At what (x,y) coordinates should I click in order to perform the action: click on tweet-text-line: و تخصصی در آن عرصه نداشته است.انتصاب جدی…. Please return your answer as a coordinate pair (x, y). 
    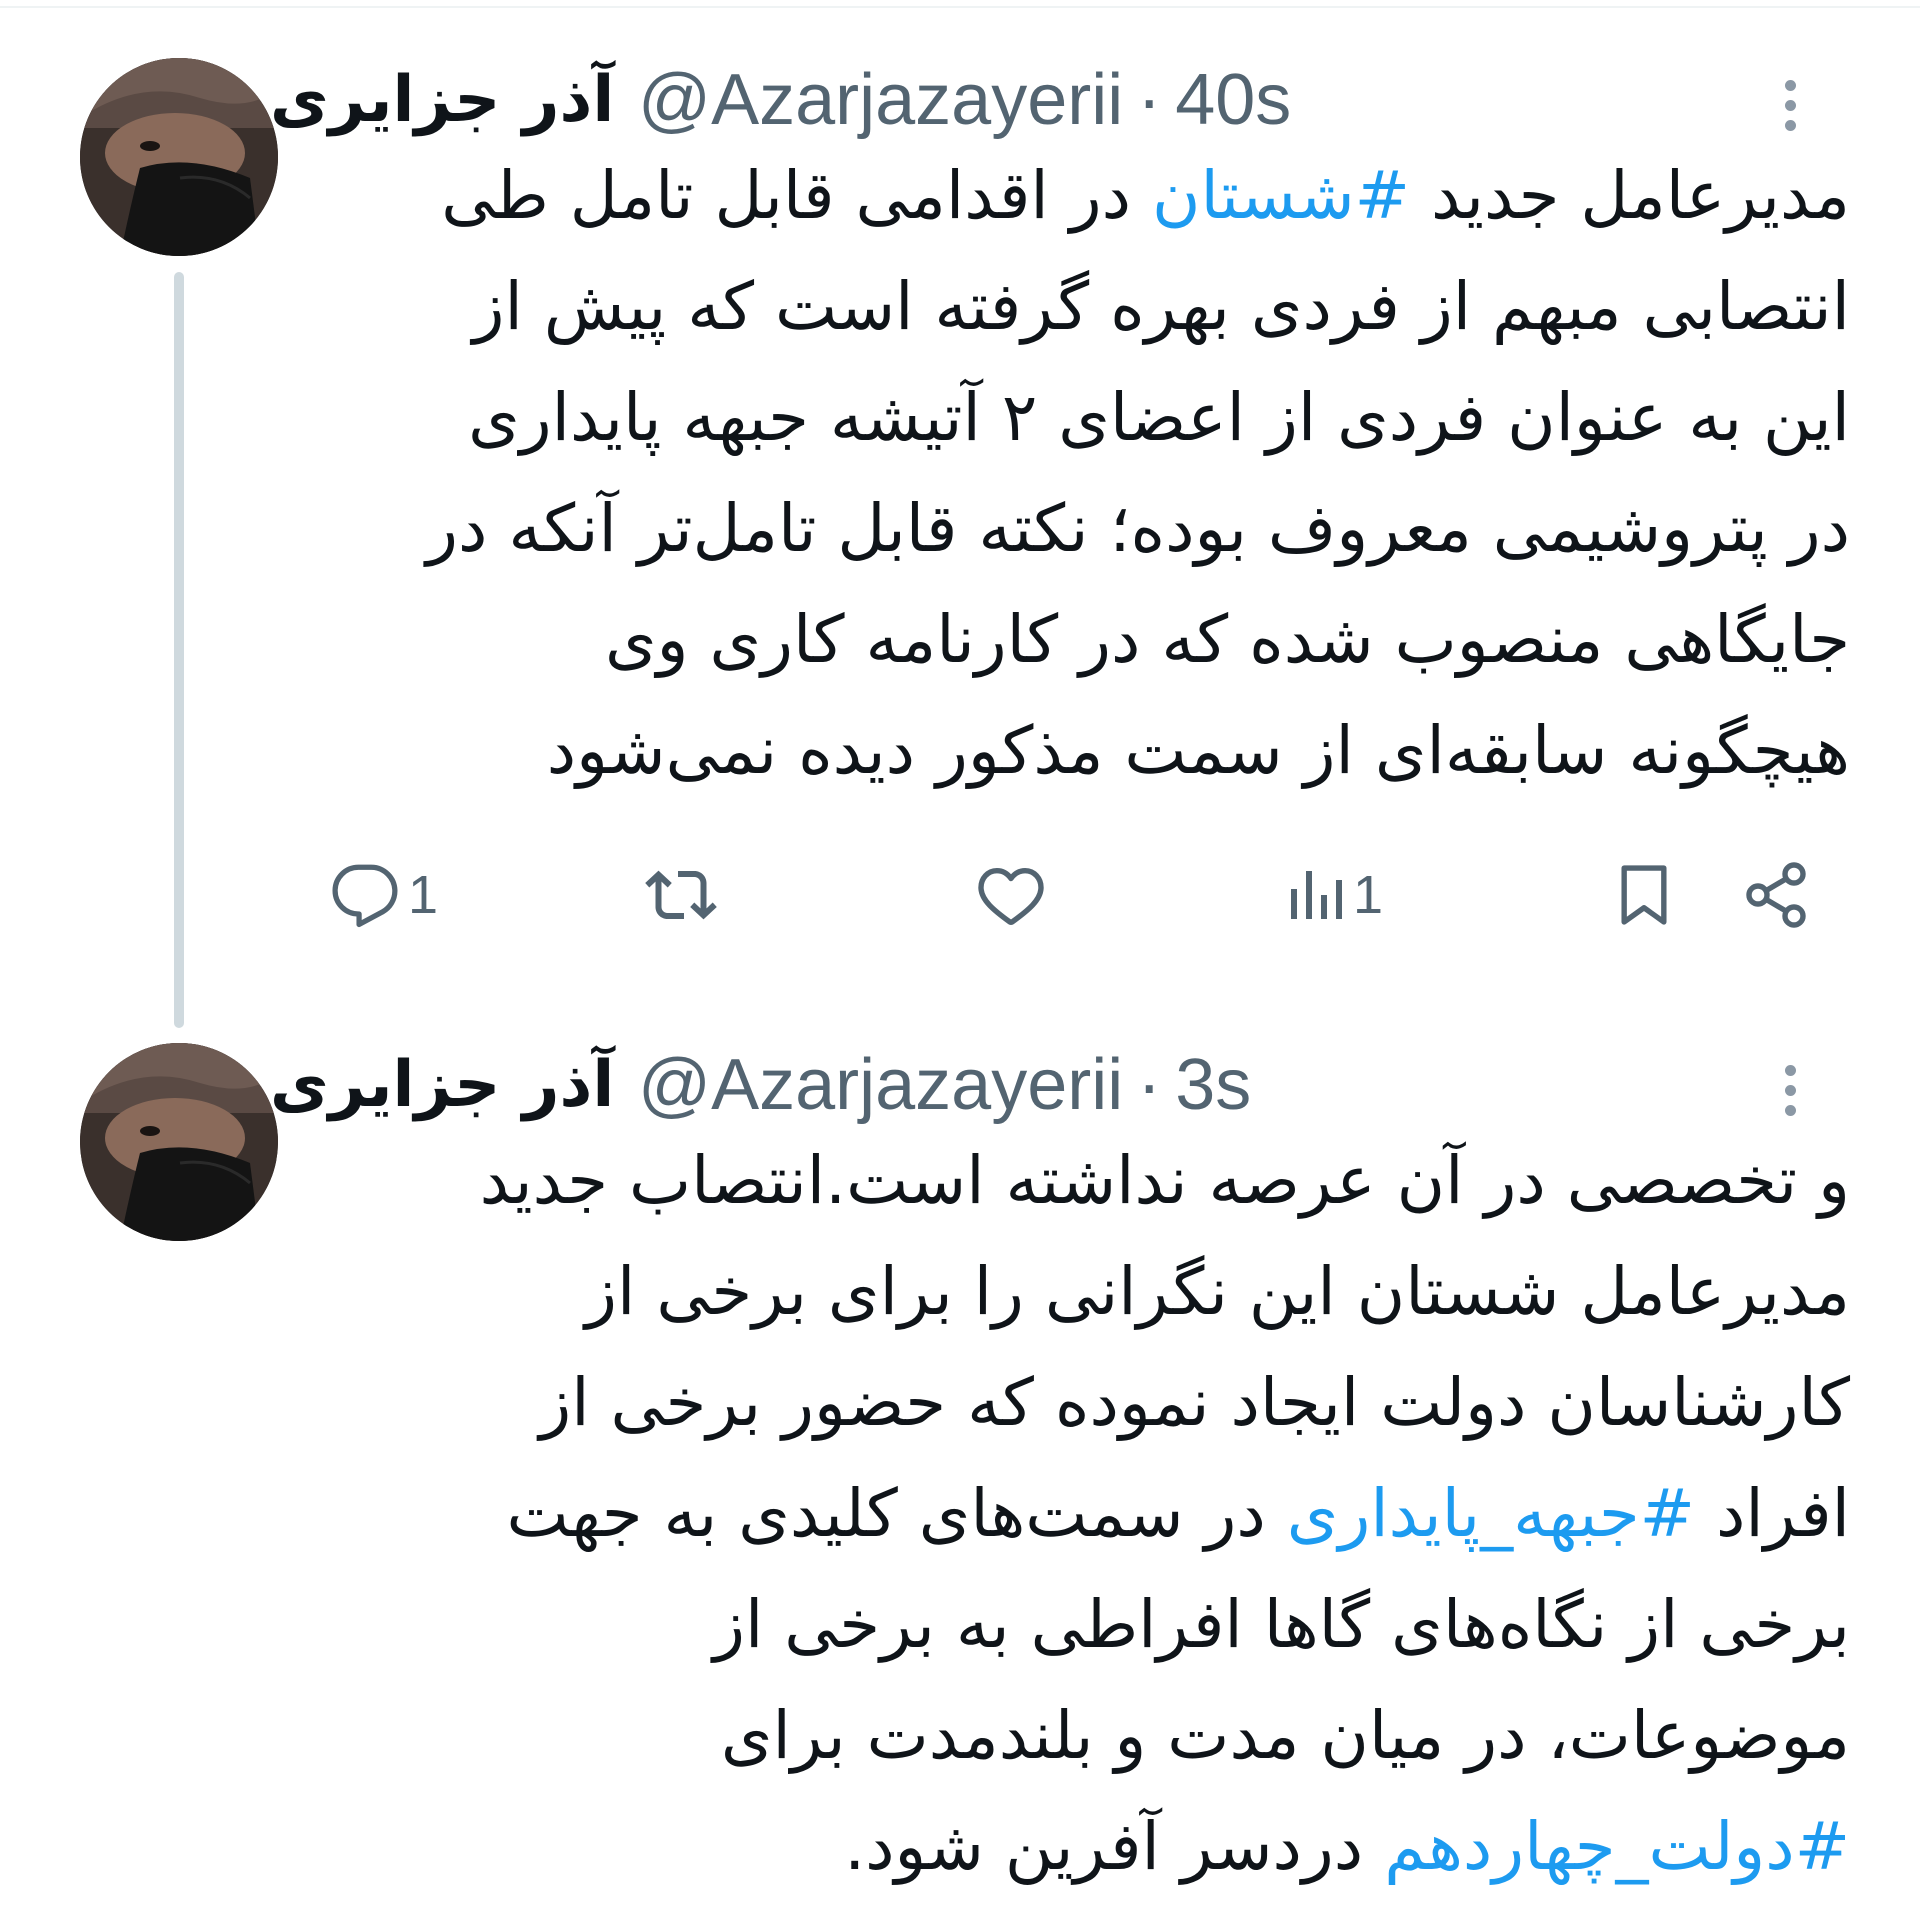
    Looking at the image, I should click on (1085, 1180).